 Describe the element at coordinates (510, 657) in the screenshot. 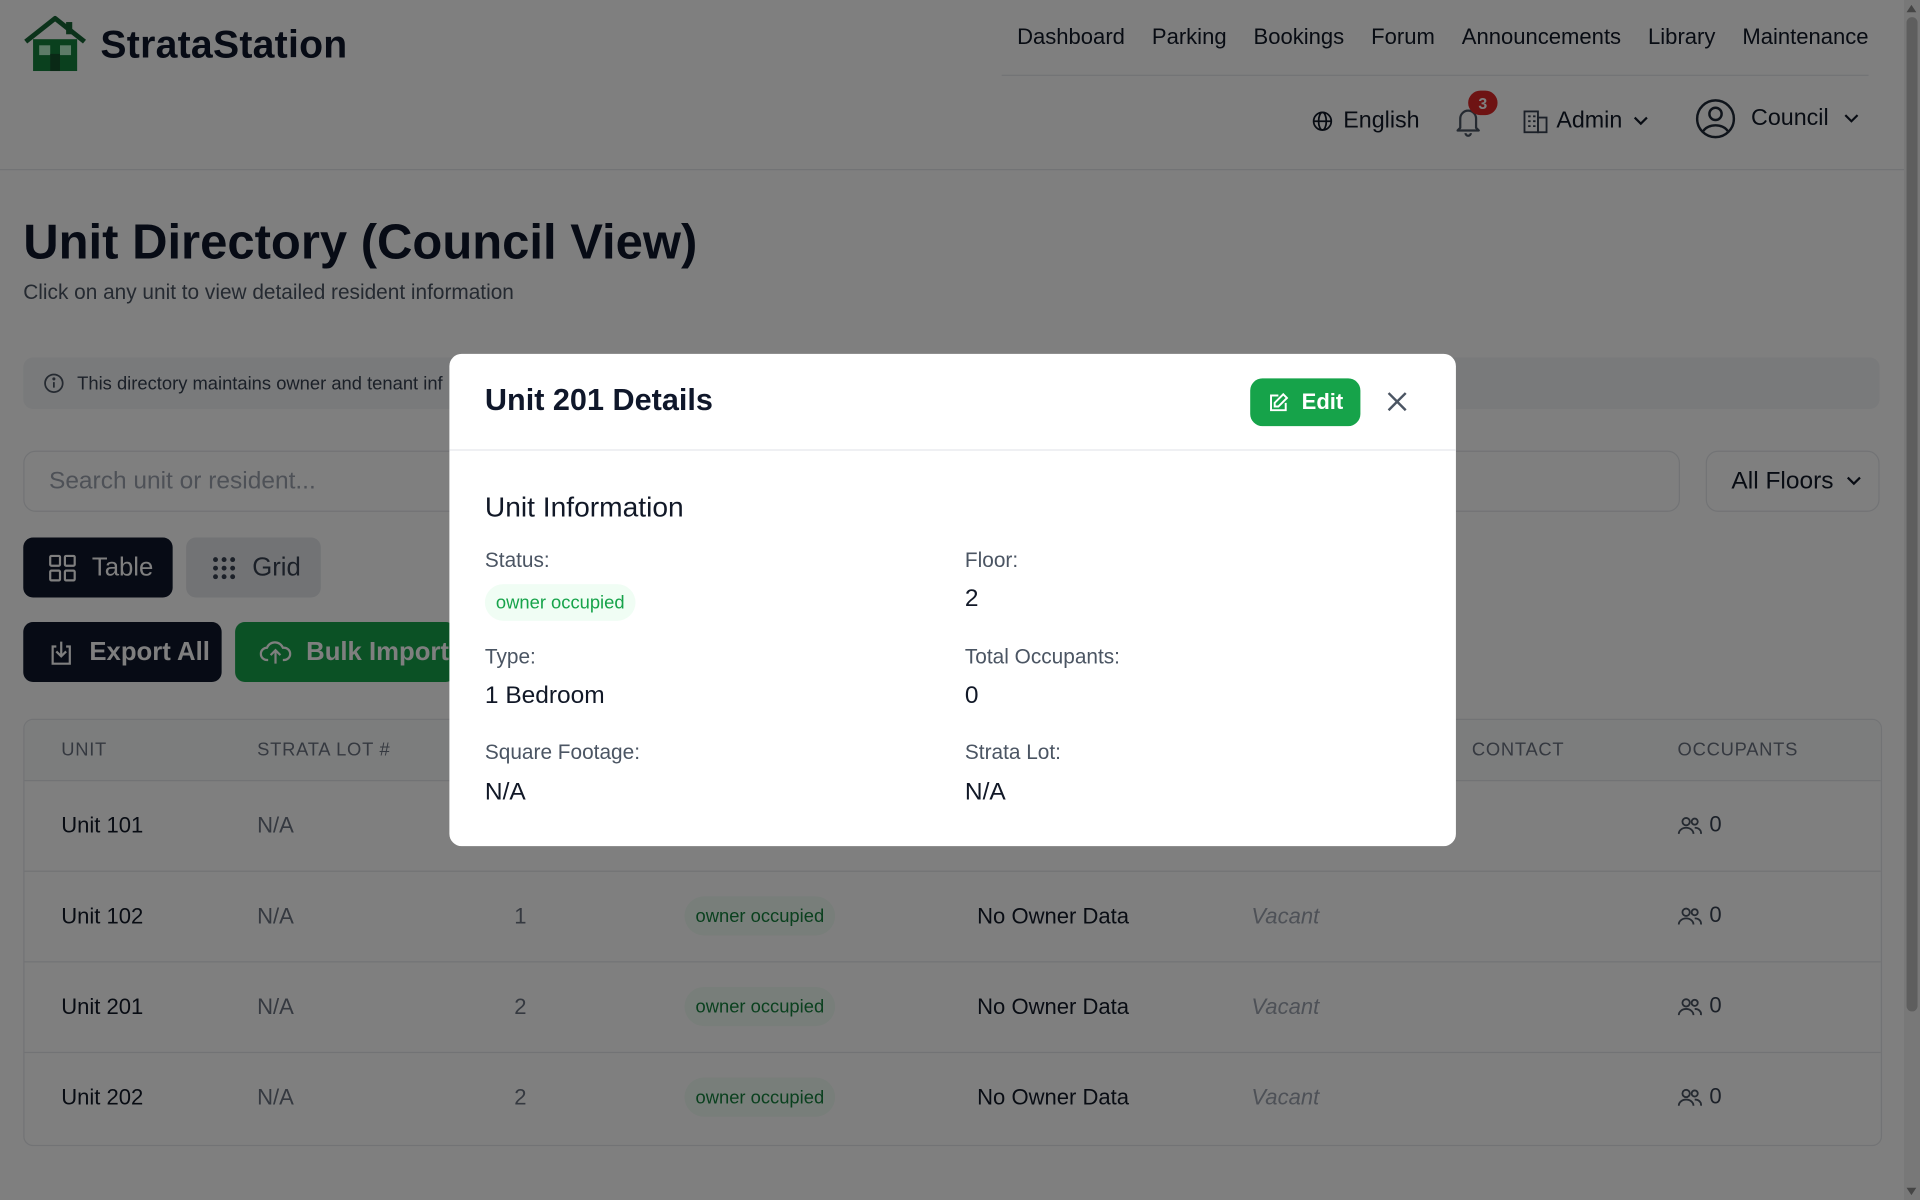

I see `type-label: Type:` at that location.